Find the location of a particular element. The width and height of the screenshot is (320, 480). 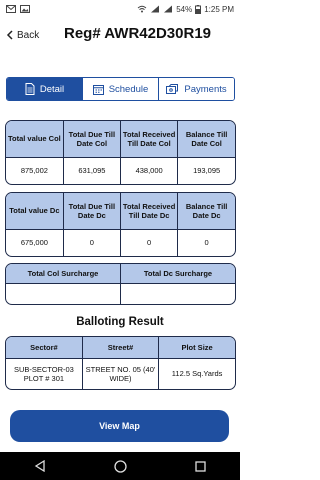

tab-detail: Detail is located at coordinates (44, 89).